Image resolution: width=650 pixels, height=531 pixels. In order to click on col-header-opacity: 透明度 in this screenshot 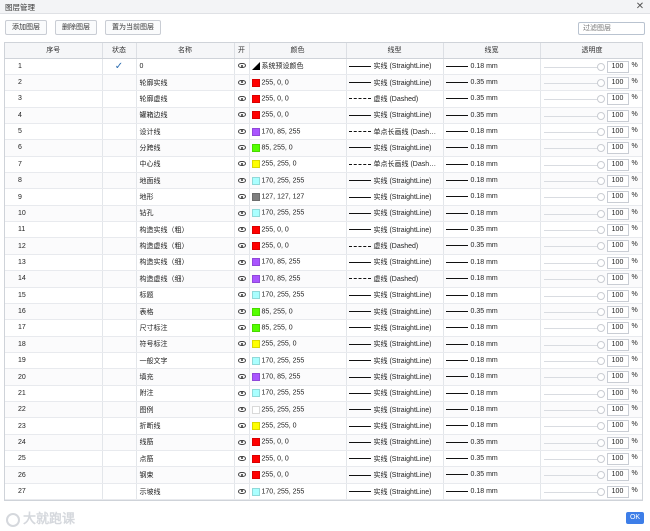, I will do `click(591, 51)`.